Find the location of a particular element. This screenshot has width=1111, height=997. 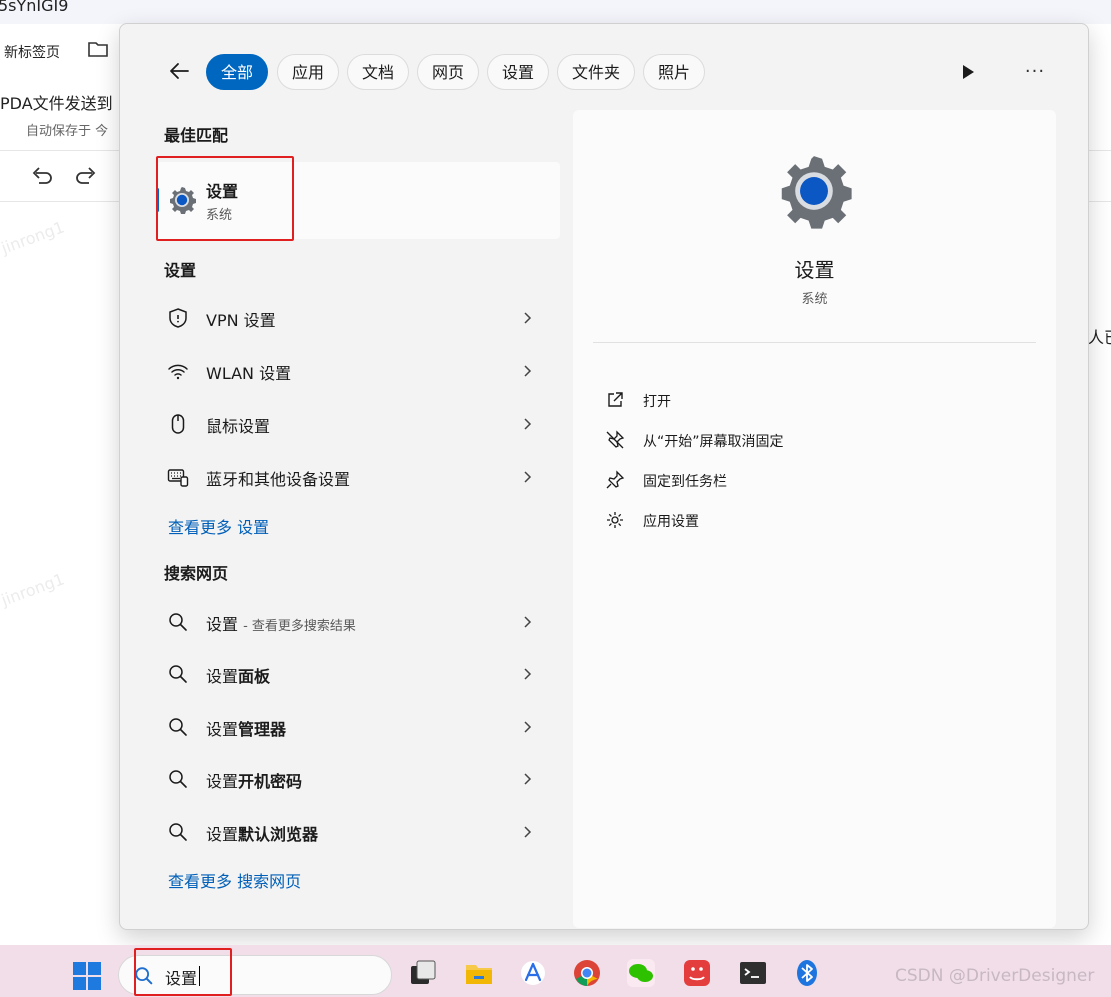

windows-start-icon is located at coordinates (87, 976).